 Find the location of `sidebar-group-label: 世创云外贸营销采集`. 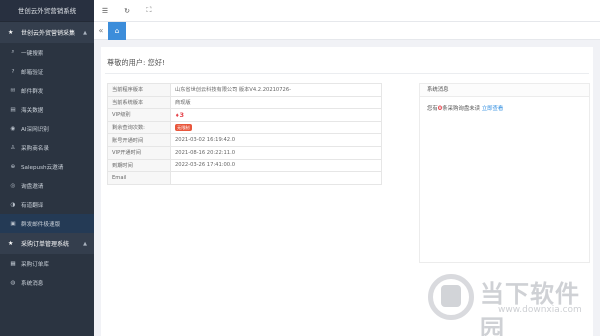

sidebar-group-label: 世创云外贸营销采集 is located at coordinates (48, 33).